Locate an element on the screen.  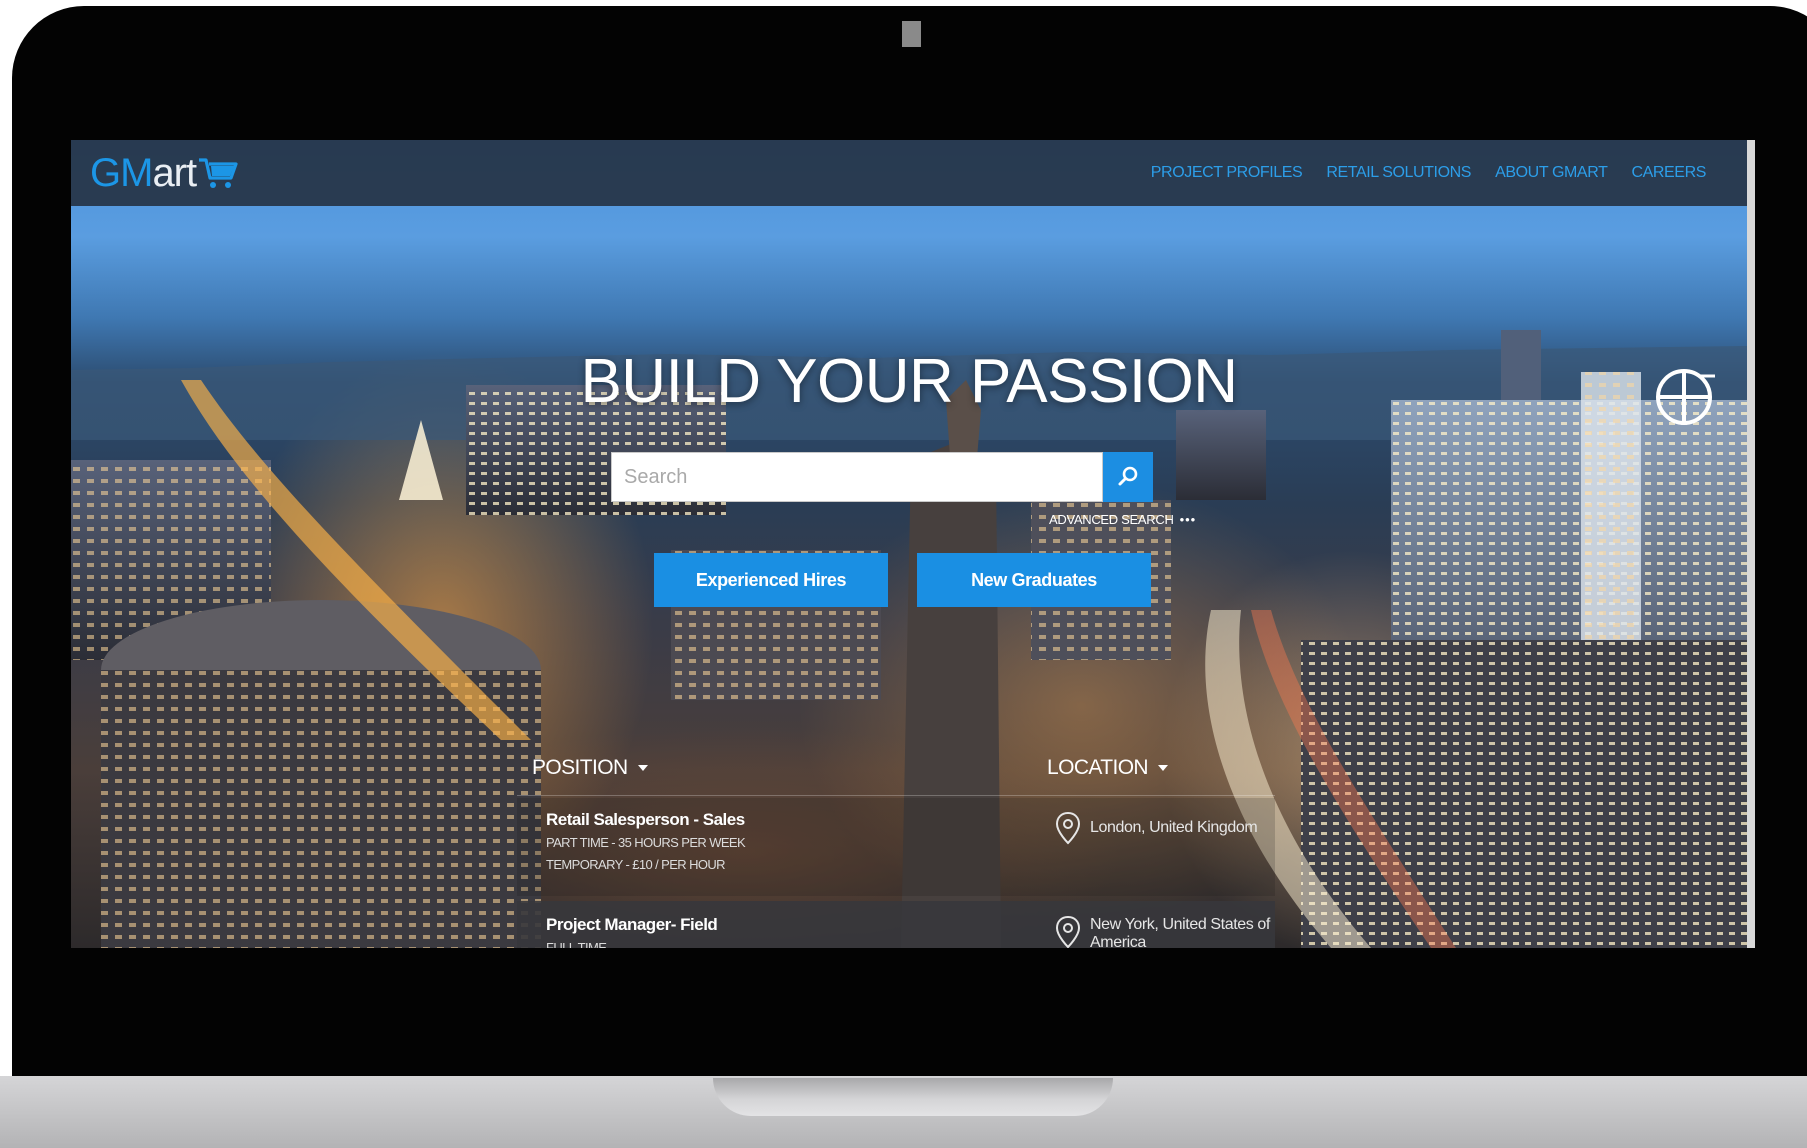
advanced-search-label: ADVANCED SEARCH is located at coordinates (1111, 519).